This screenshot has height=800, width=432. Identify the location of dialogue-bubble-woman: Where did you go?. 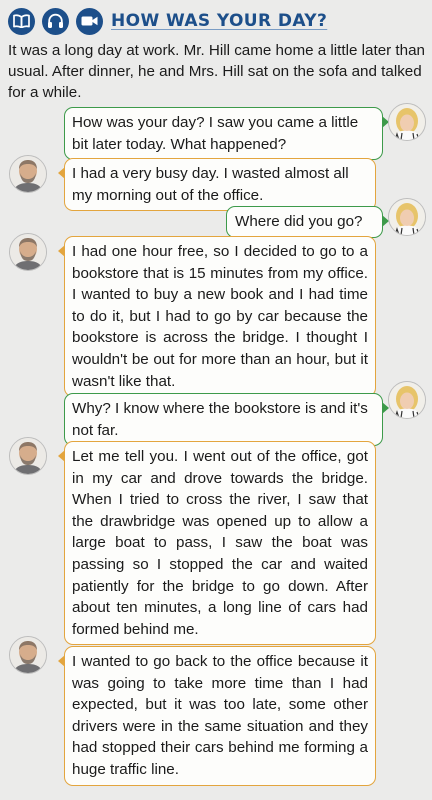
(307, 222).